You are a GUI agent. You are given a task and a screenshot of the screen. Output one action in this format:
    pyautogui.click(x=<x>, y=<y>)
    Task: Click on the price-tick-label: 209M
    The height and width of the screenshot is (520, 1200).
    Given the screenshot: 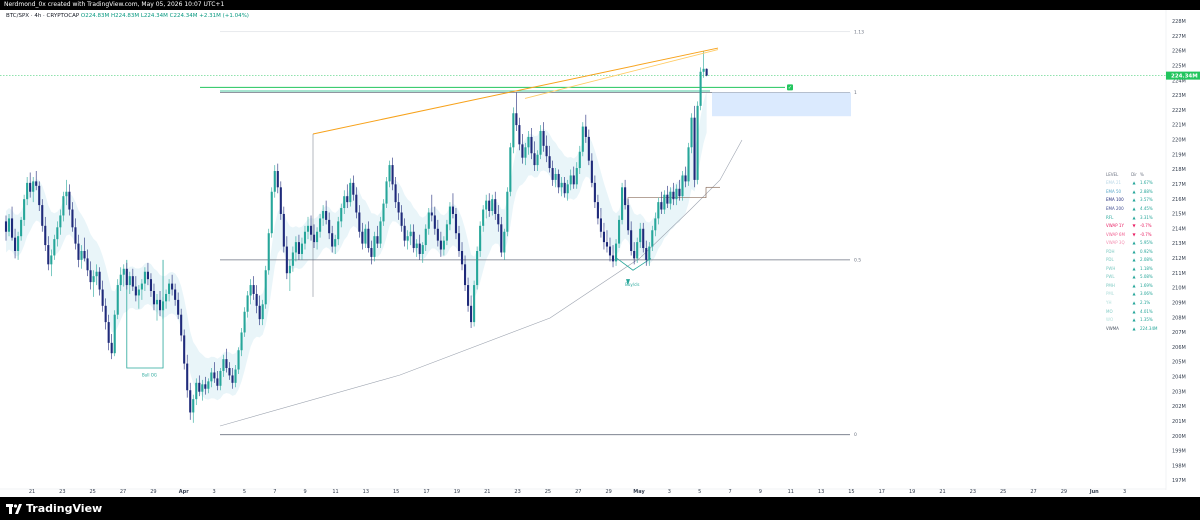 What is the action you would take?
    pyautogui.click(x=1179, y=303)
    